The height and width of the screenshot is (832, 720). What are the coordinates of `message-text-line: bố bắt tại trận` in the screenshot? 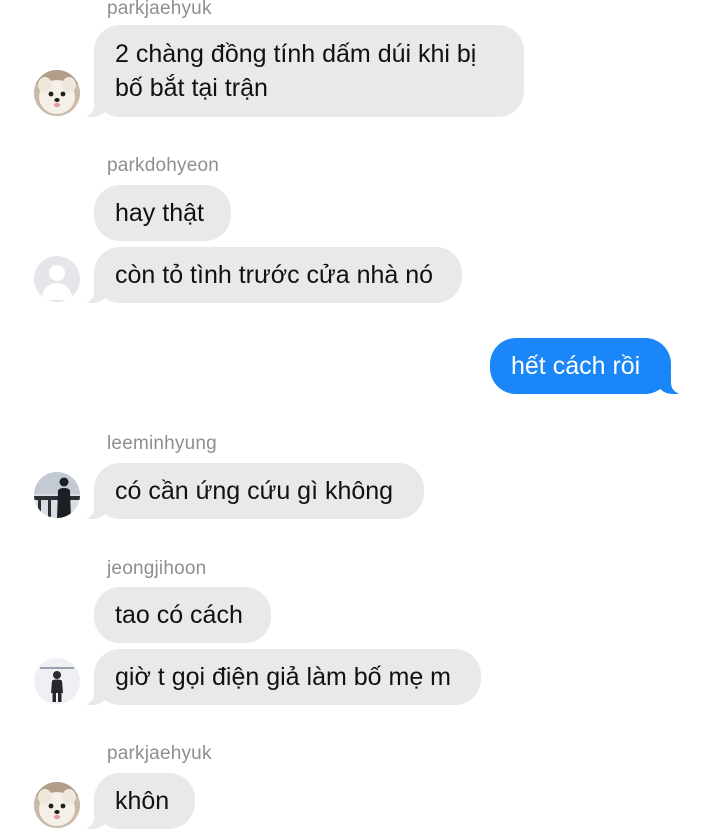 It's located at (191, 88).